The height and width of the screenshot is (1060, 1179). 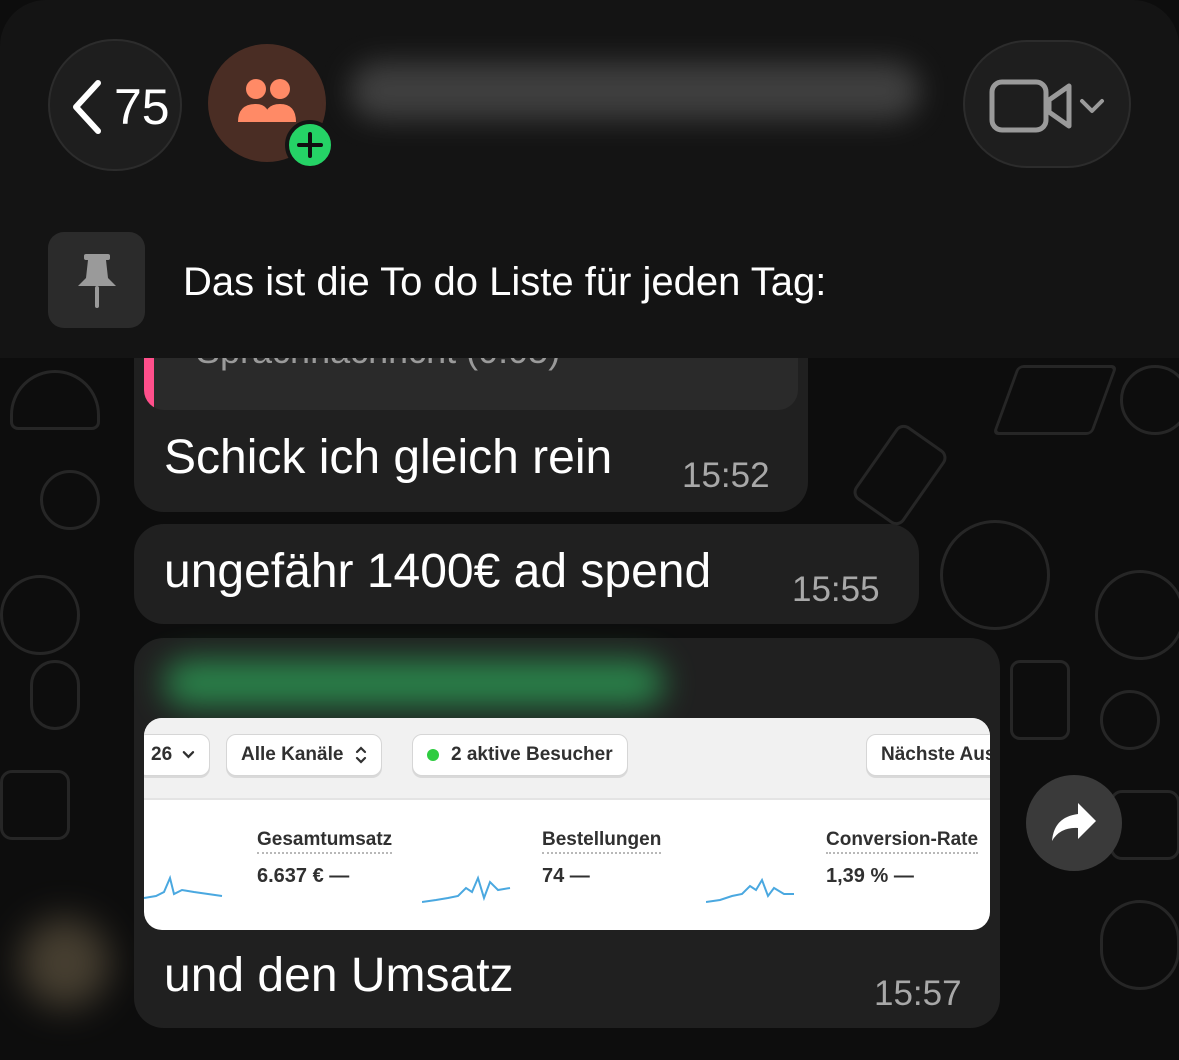 What do you see at coordinates (361, 755) in the screenshot?
I see `sort-arrows-icon` at bounding box center [361, 755].